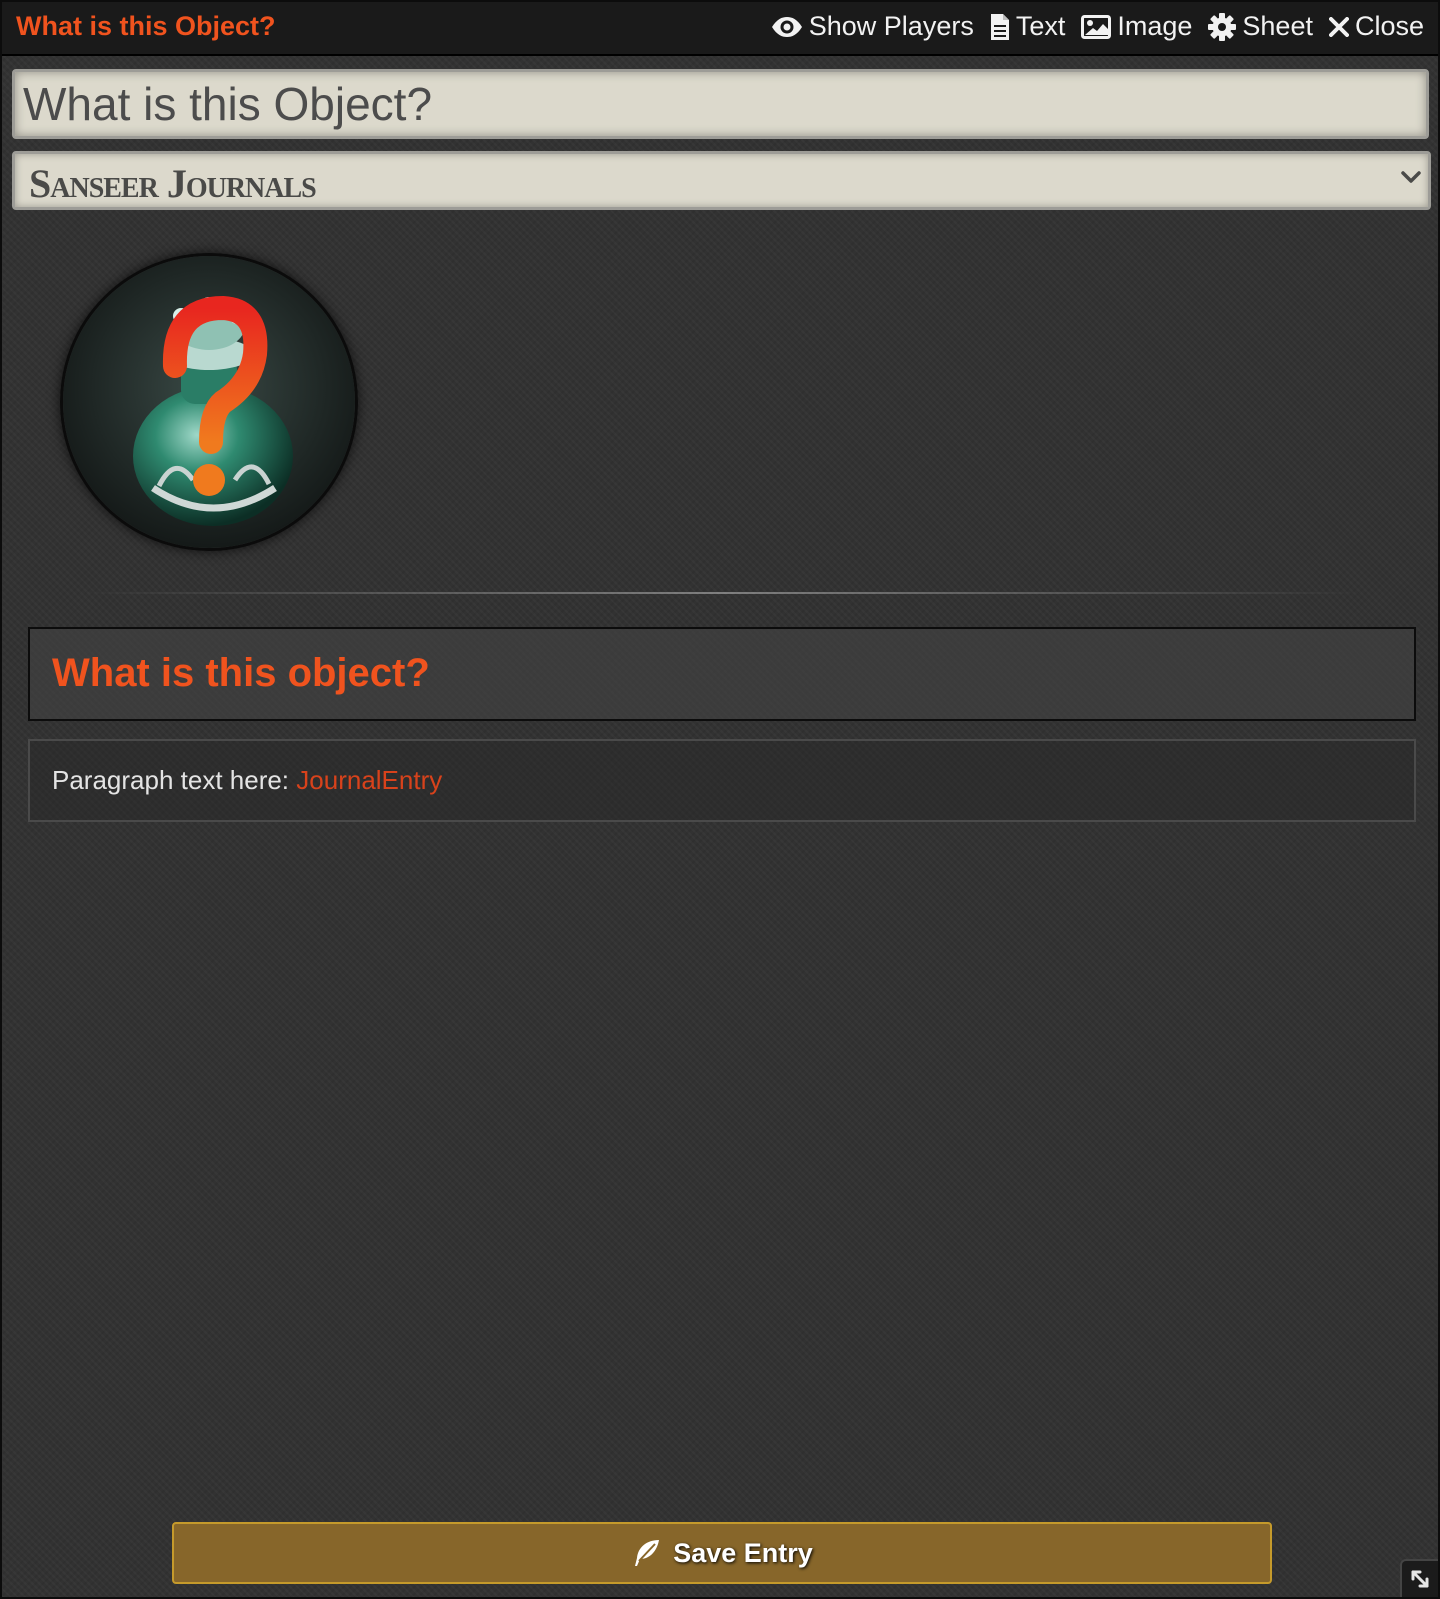 The image size is (1440, 1599). I want to click on eye-icon, so click(786, 26).